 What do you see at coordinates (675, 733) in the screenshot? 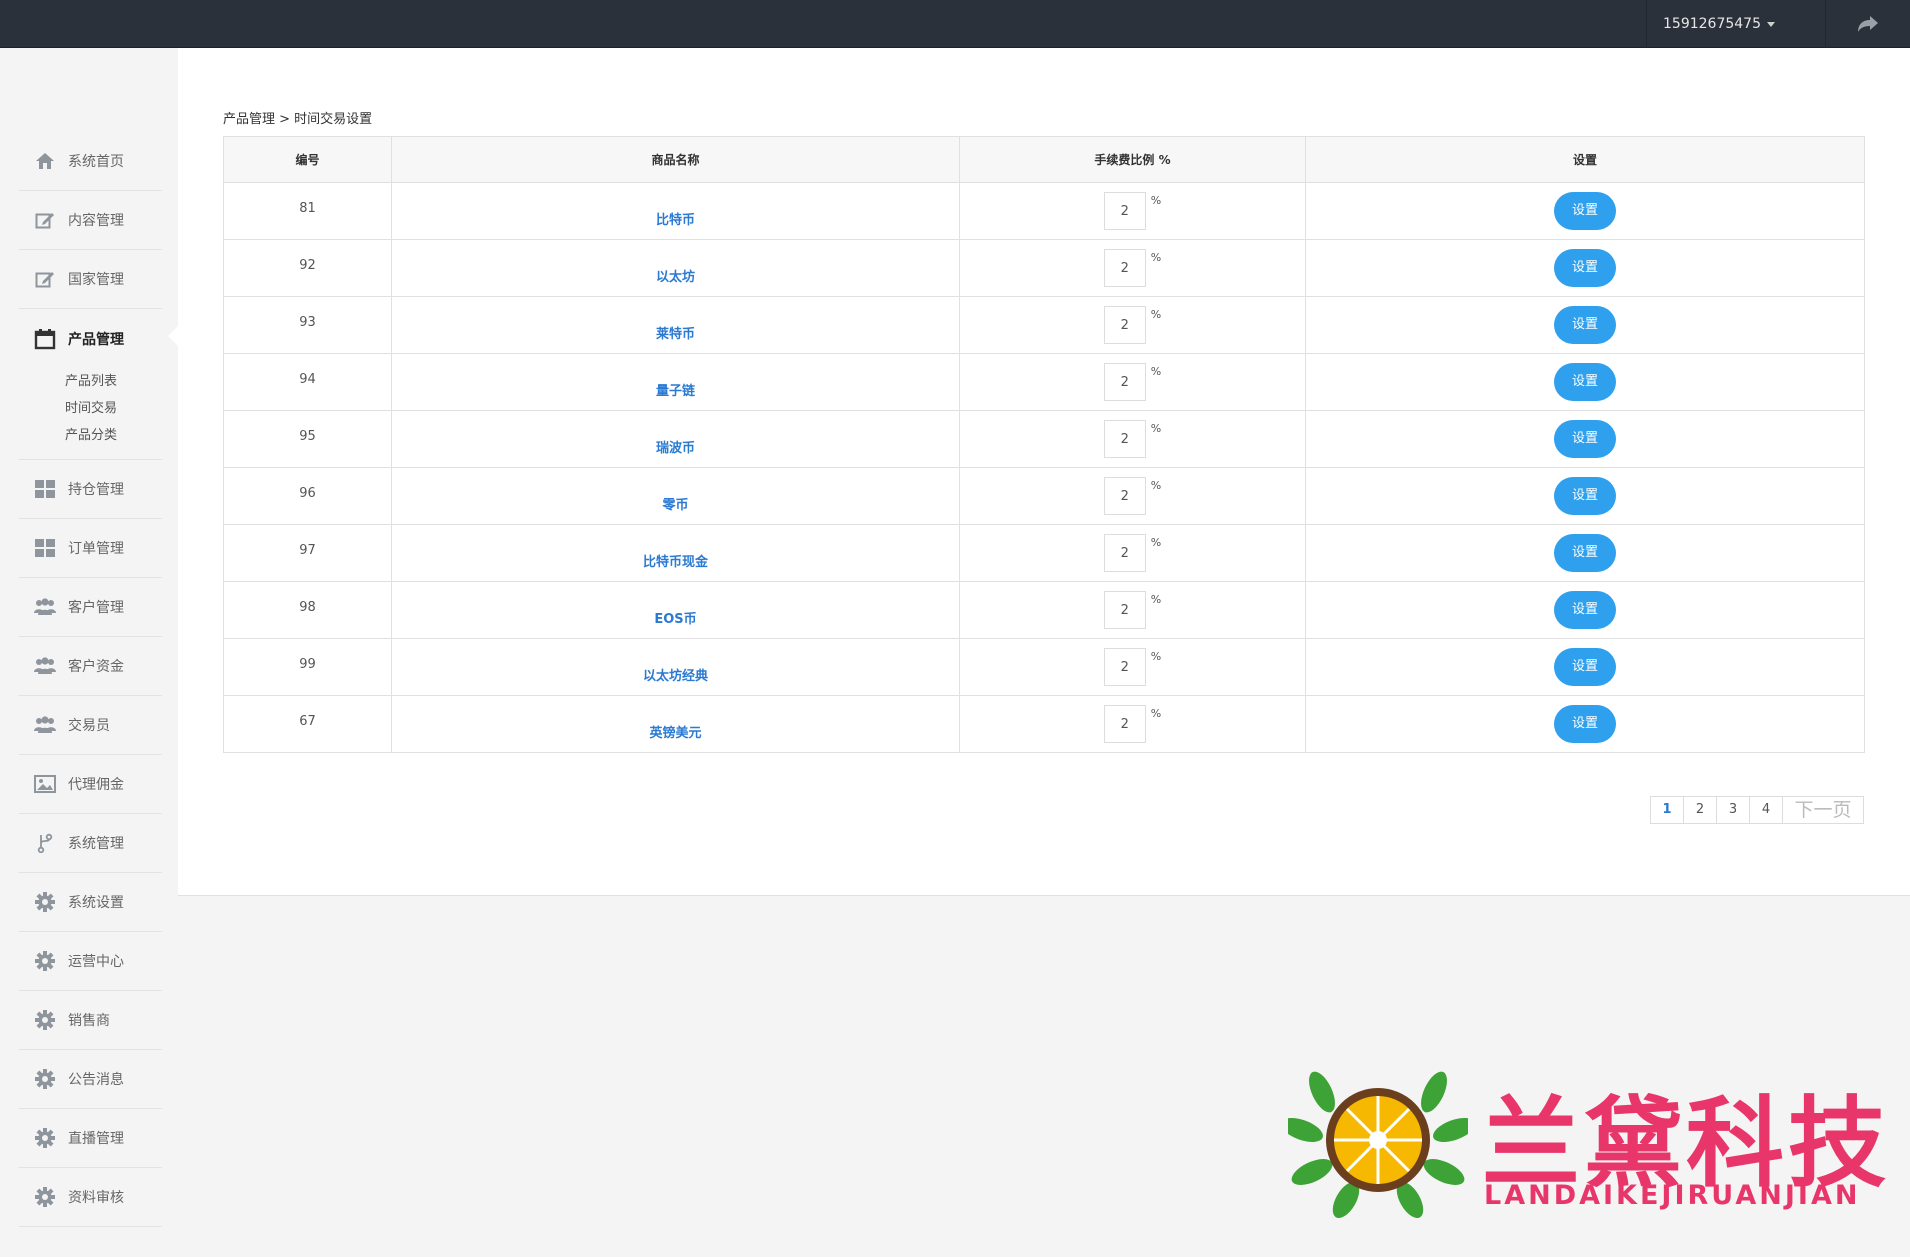
I see `product-name-link: 英镑美元` at bounding box center [675, 733].